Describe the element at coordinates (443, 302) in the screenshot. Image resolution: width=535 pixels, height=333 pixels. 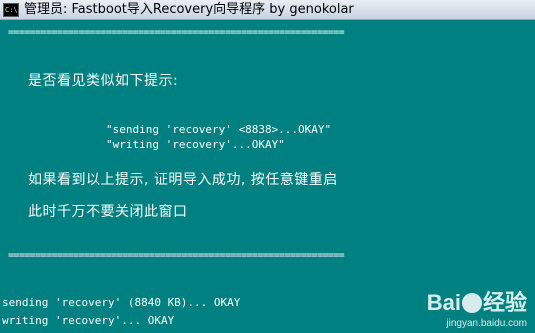
I see `watermark-brand-left: Bai` at that location.